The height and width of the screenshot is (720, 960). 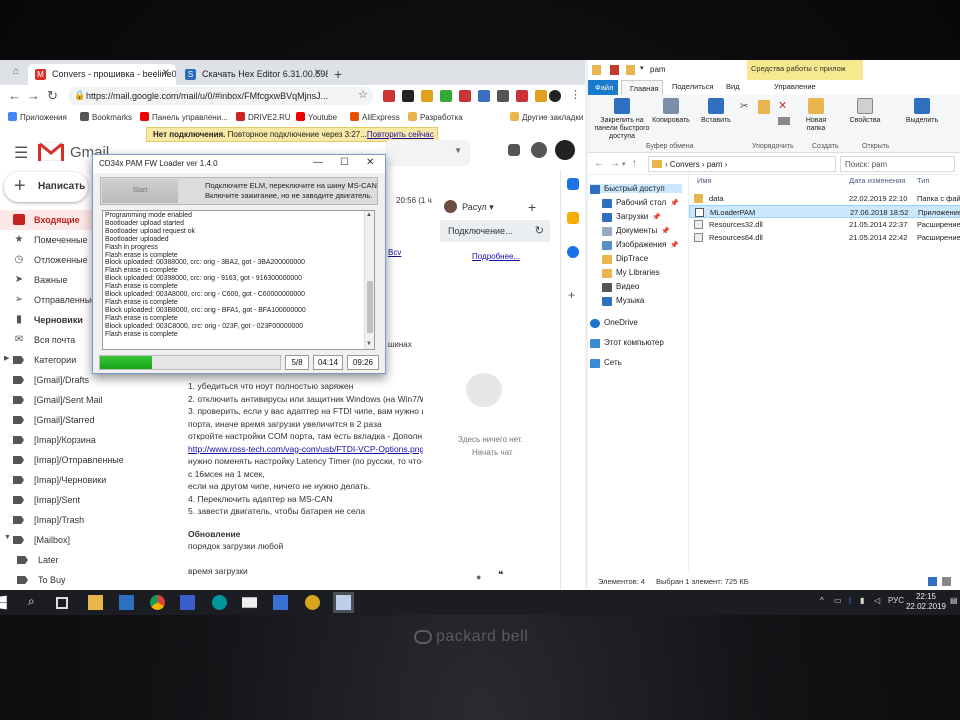 What do you see at coordinates (716, 111) in the screenshot?
I see `paste-button: Вставить` at bounding box center [716, 111].